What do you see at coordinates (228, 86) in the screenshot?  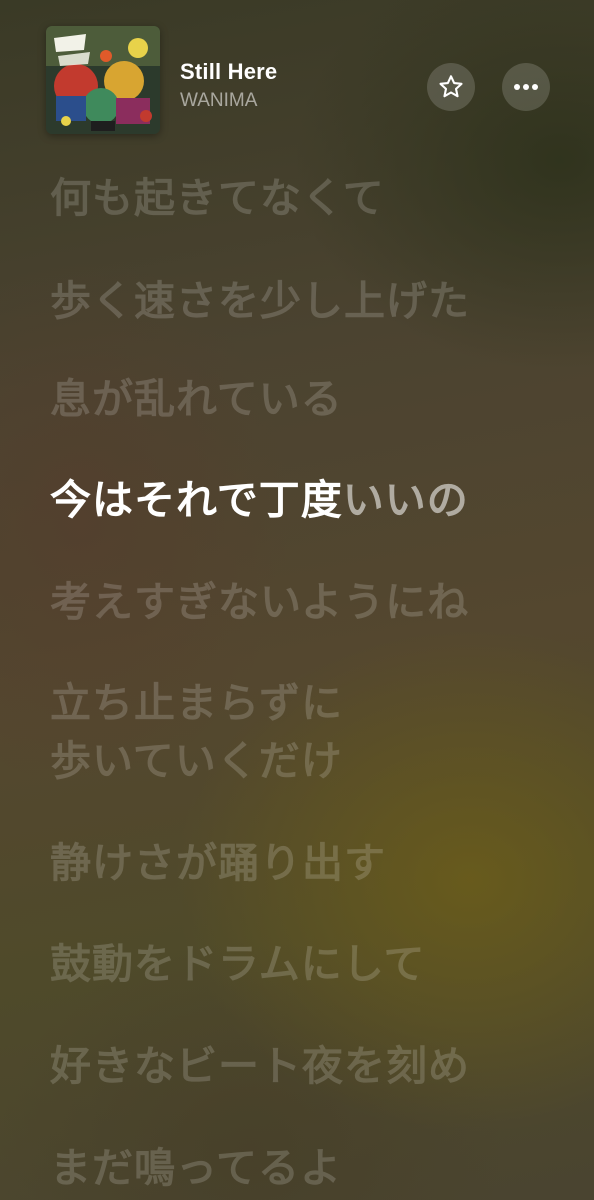 I see `track-info: Still Here WANIMA` at bounding box center [228, 86].